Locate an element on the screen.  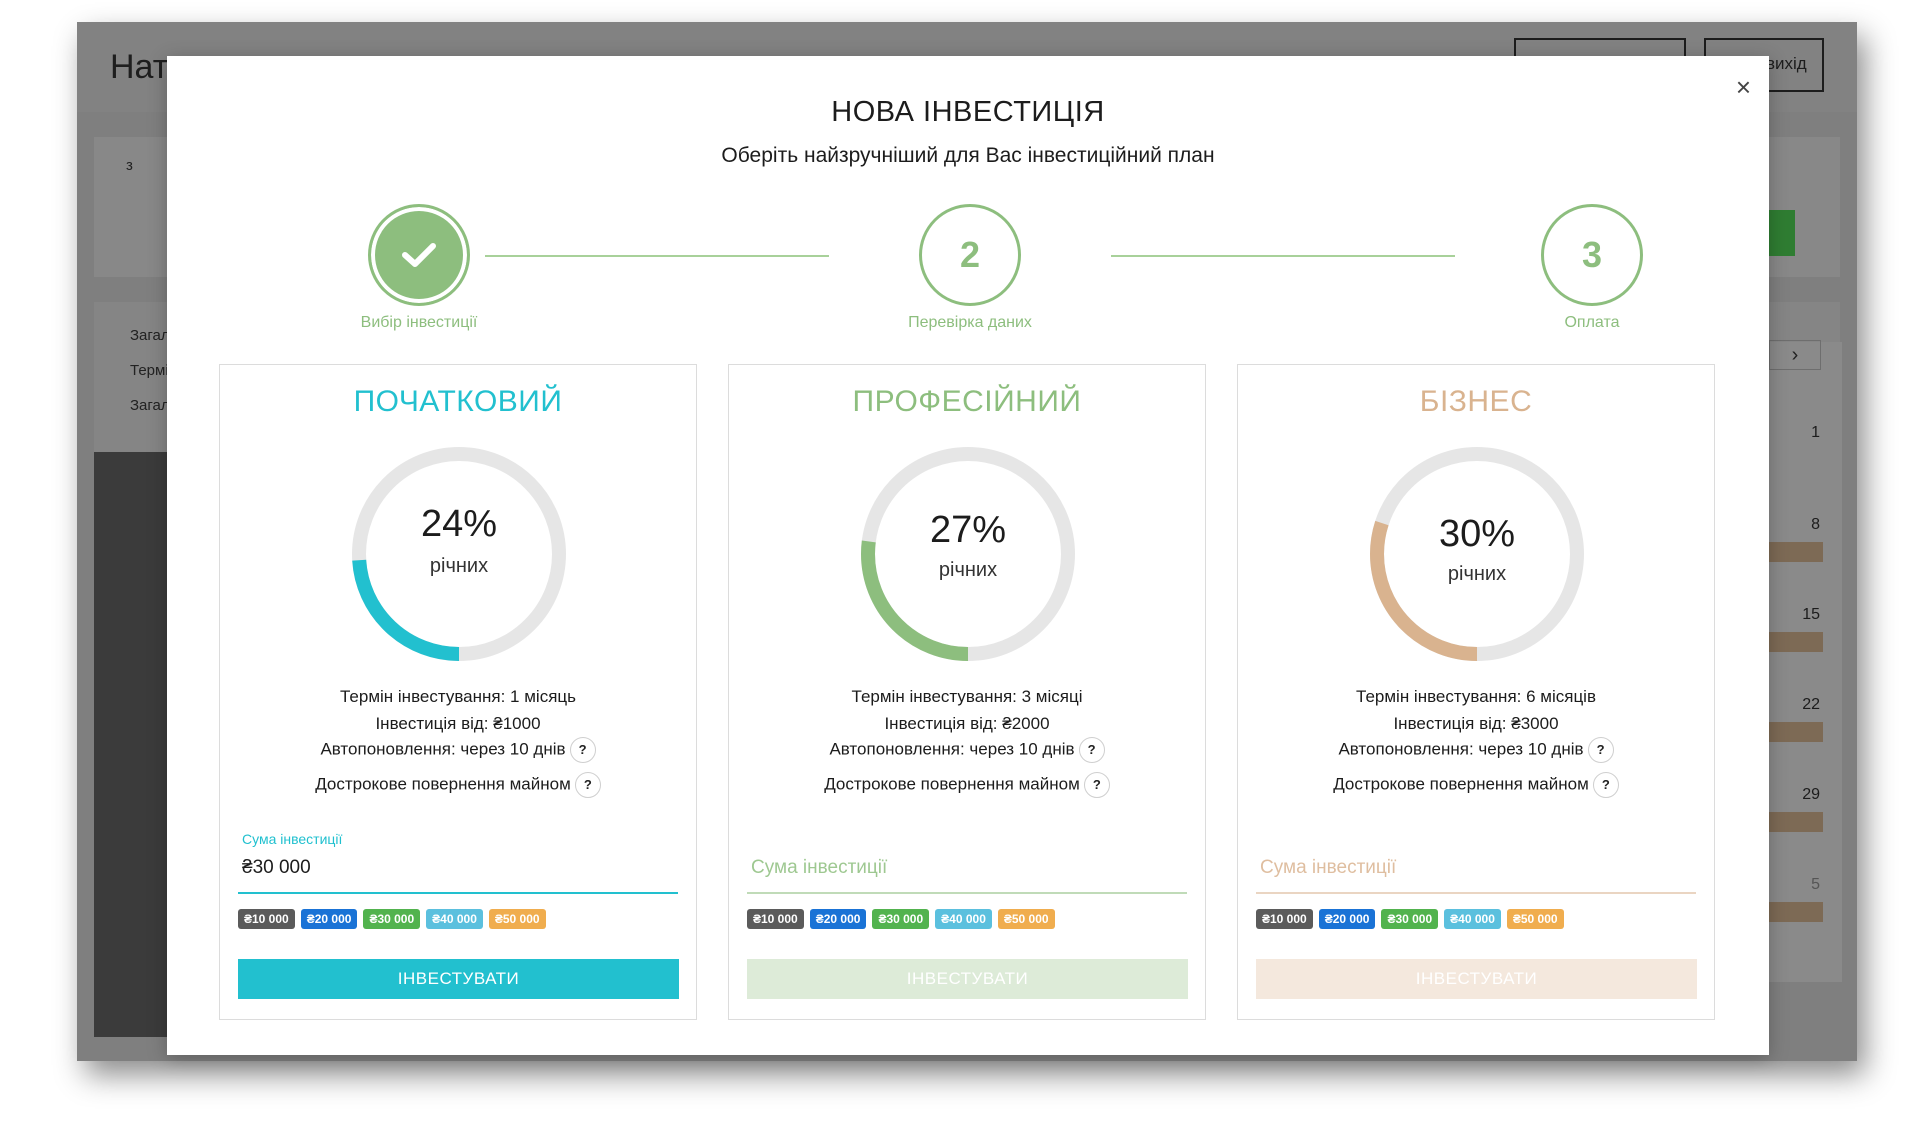
chevron-right-icon: › is located at coordinates (1795, 355).